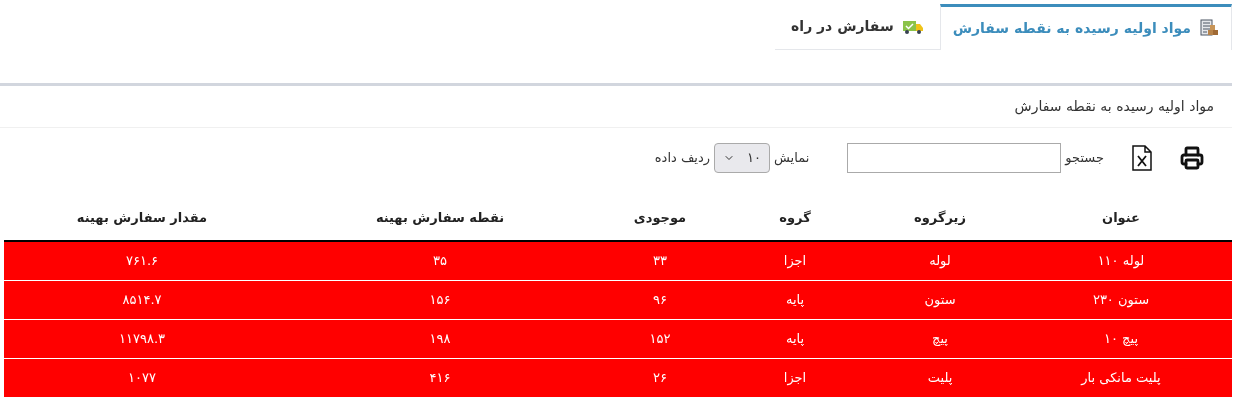 The width and height of the screenshot is (1250, 406). What do you see at coordinates (440, 378) in the screenshot?
I see `table-cell-text: ۴۱۶` at bounding box center [440, 378].